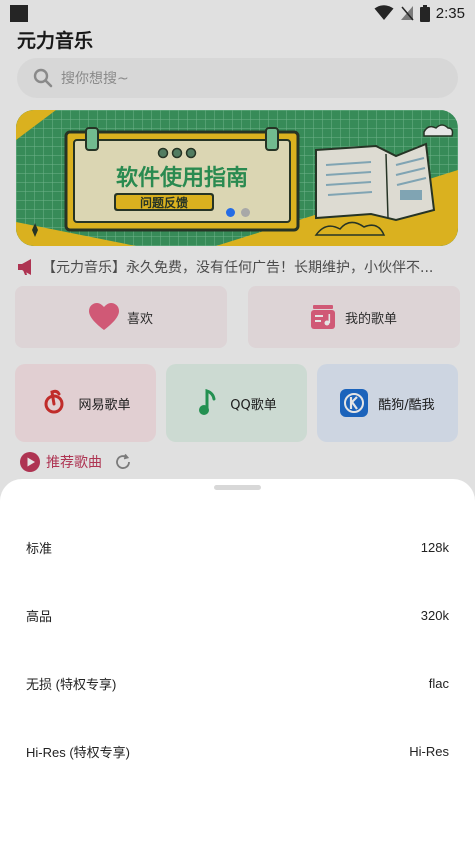 Image resolution: width=475 pixels, height=844 pixels. Describe the element at coordinates (237, 615) in the screenshot. I see `quality-option-high: 高品 320k` at that location.